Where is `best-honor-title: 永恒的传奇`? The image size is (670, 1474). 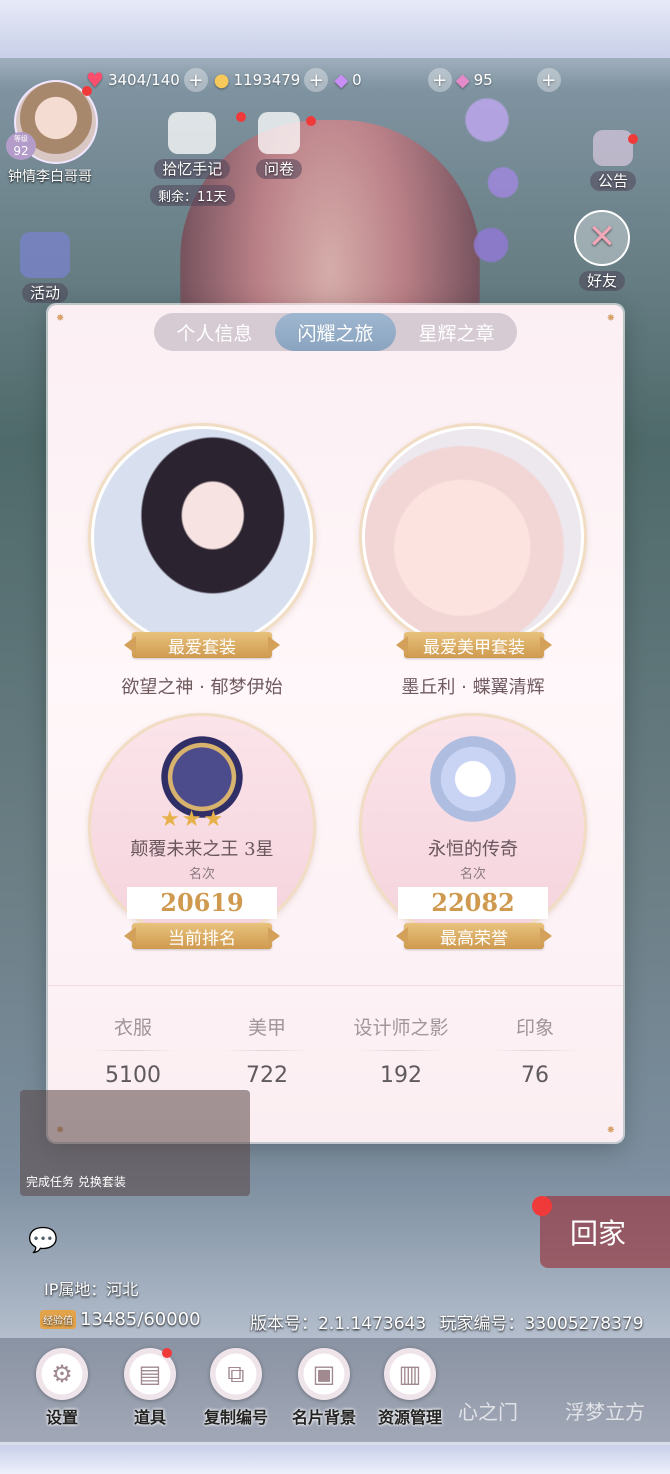
best-honor-title: 永恒的传奇 is located at coordinates (473, 849).